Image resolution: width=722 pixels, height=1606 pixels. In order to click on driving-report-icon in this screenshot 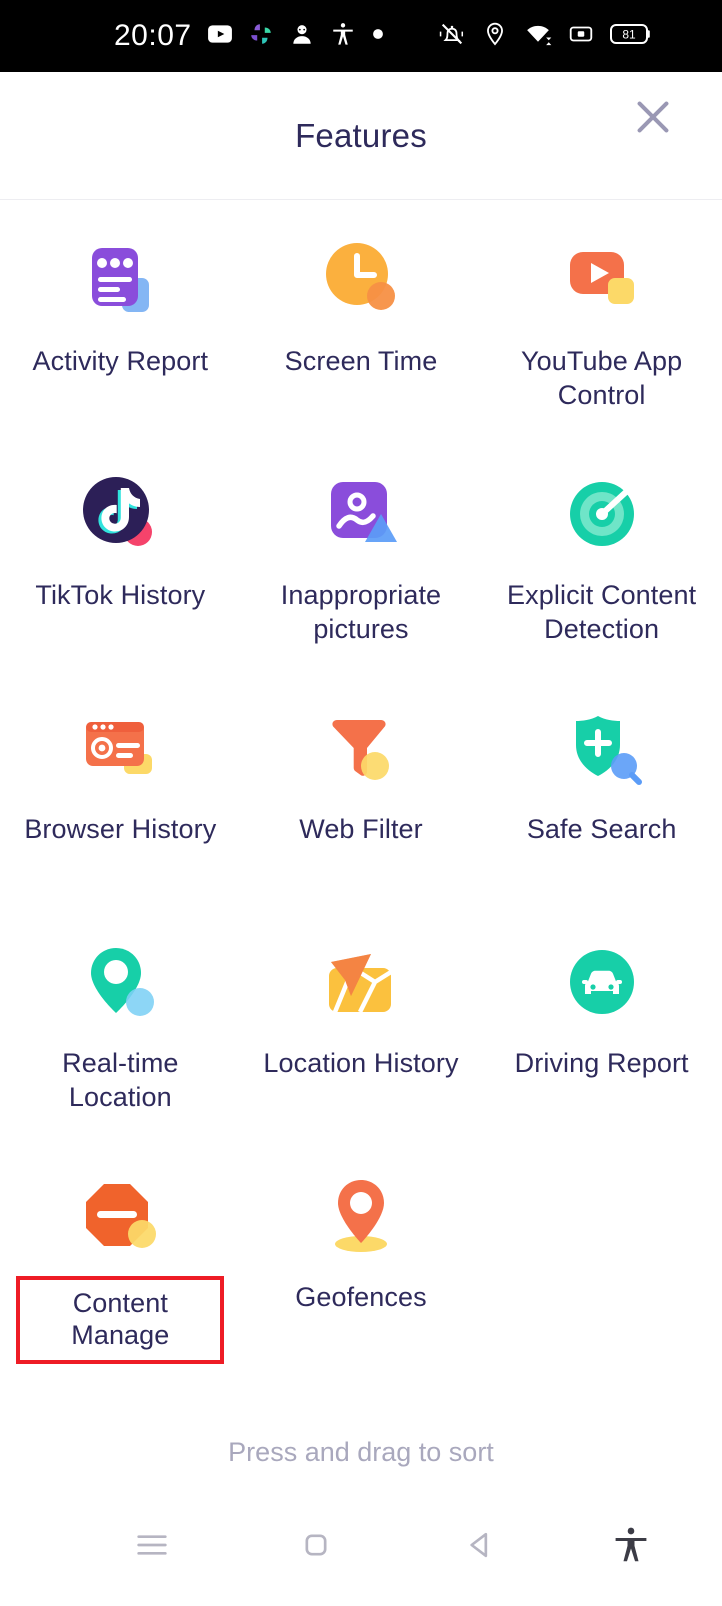, I will do `click(602, 982)`.